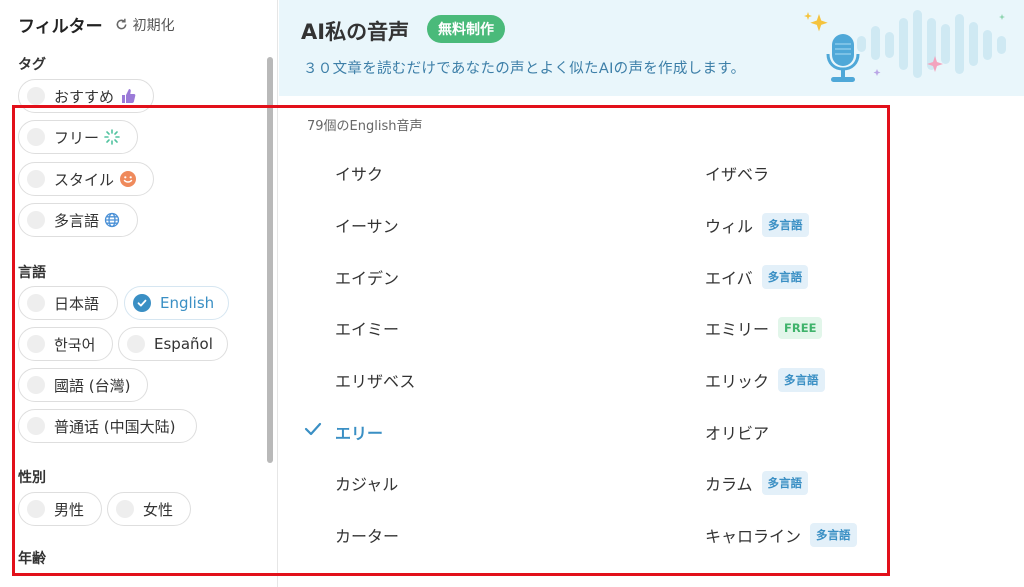  I want to click on chip-label: 普通话 (中国大陆), so click(115, 426).